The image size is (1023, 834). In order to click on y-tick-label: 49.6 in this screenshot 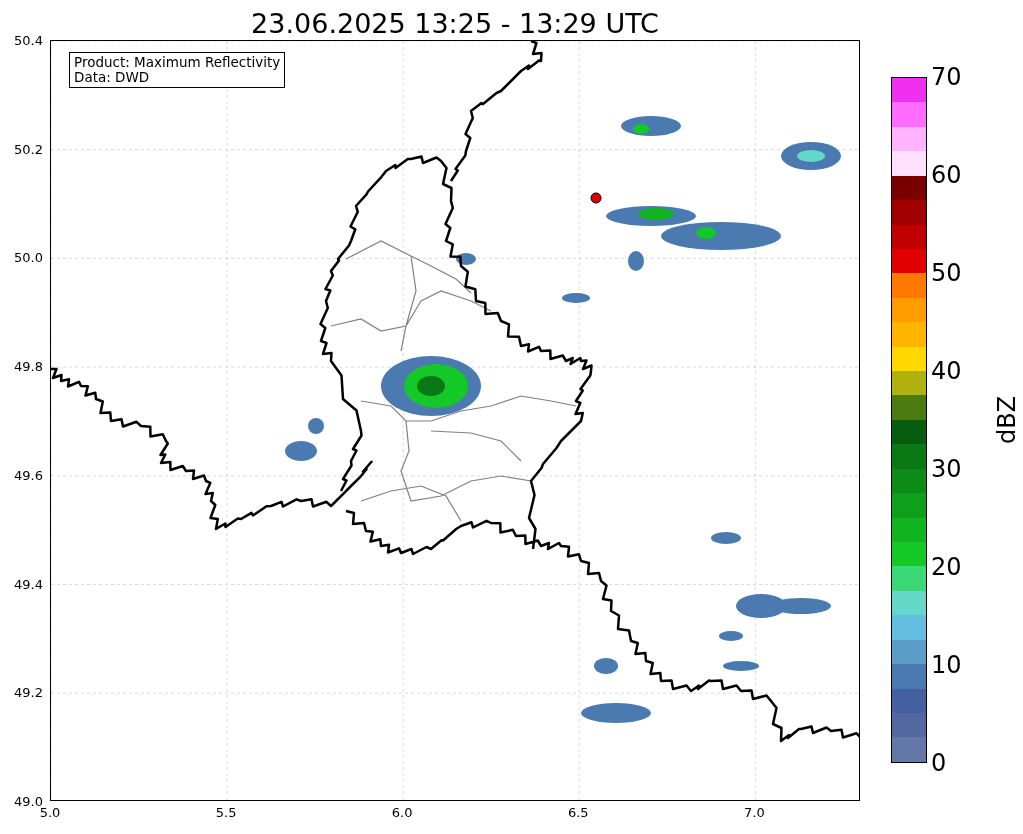, I will do `click(28, 475)`.